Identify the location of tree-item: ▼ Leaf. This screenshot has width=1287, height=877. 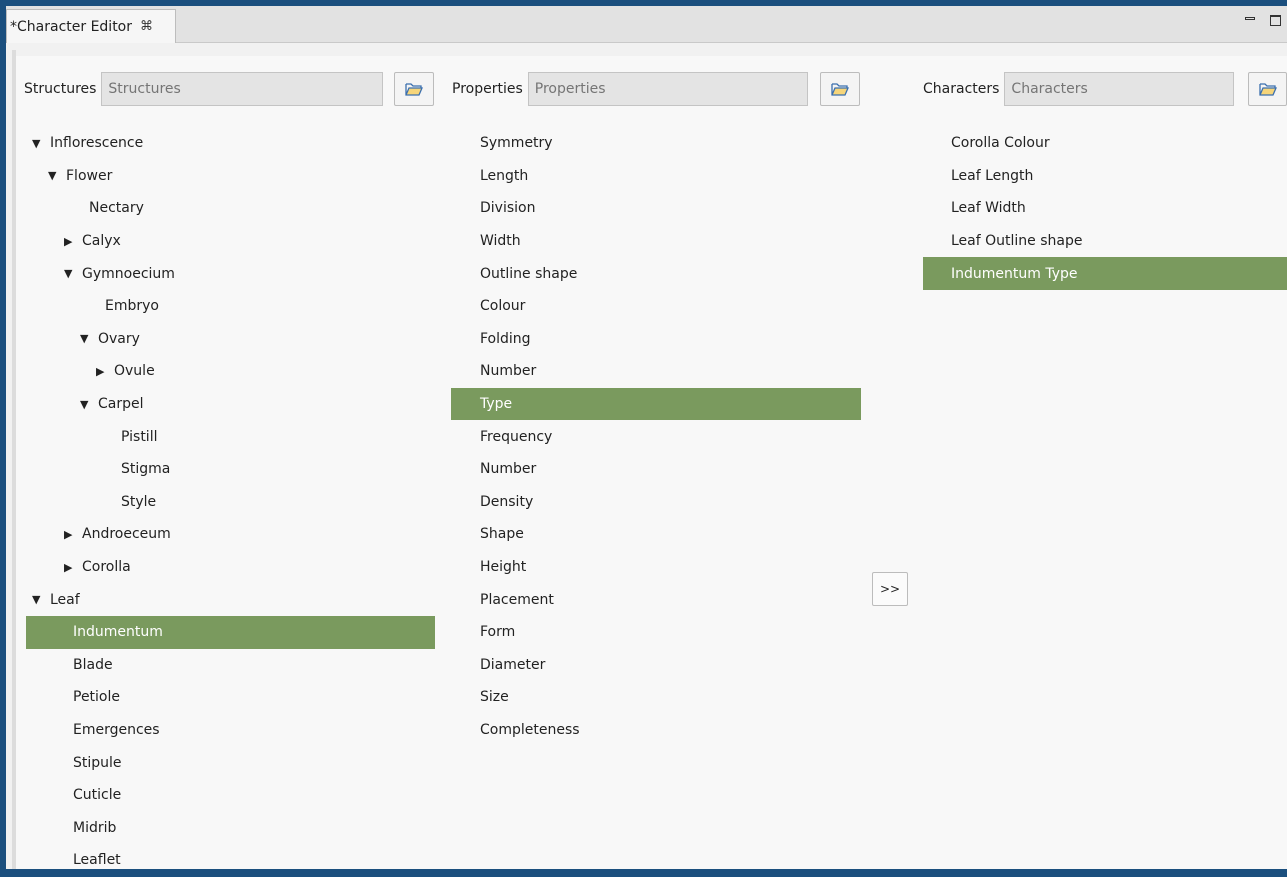
(230, 599).